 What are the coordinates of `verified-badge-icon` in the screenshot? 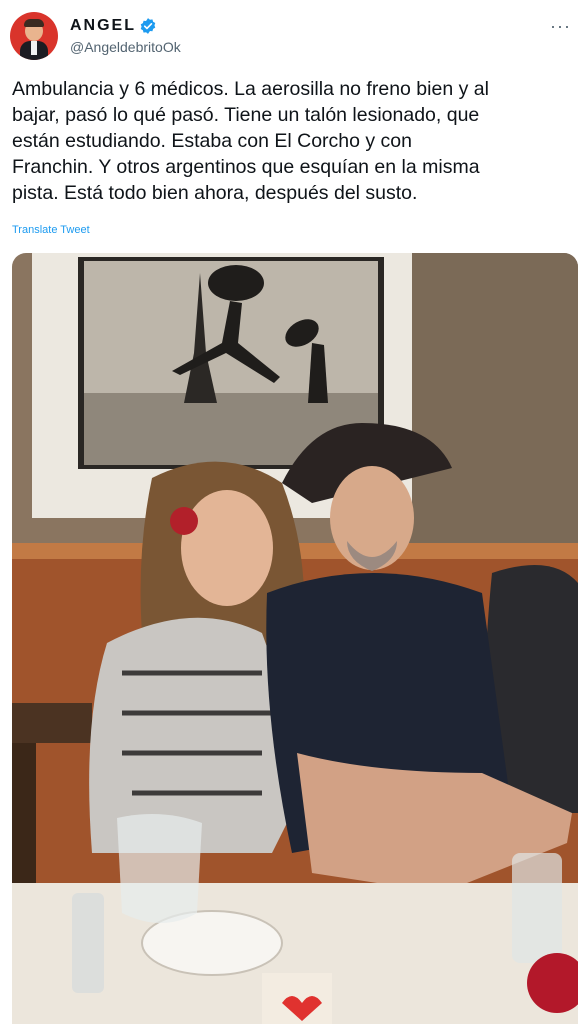 It's located at (148, 26).